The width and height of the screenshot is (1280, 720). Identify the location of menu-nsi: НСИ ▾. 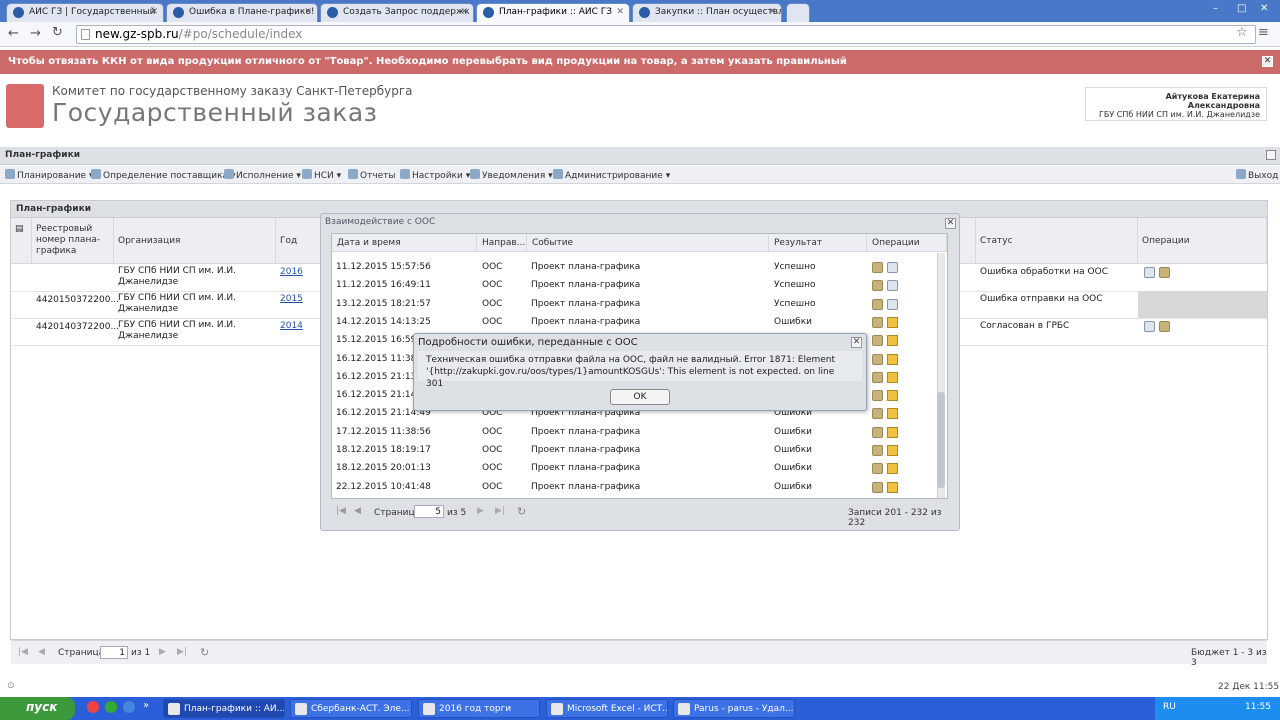
(321, 175).